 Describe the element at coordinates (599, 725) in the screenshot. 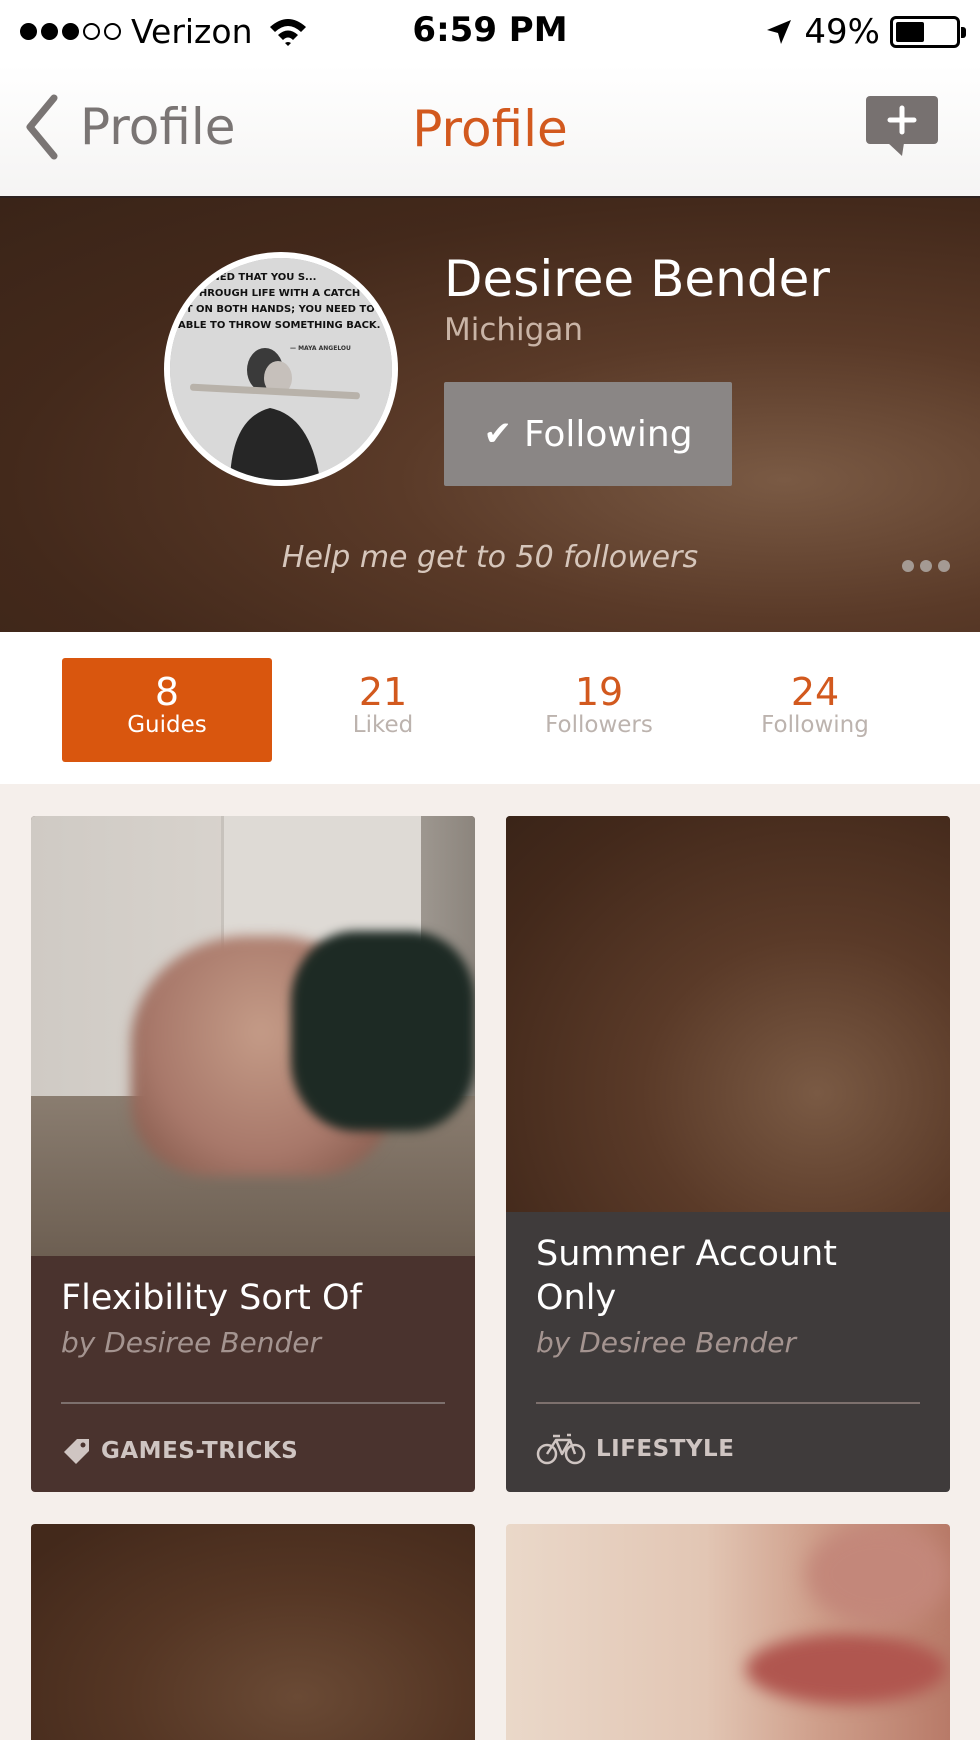

I see `stat-label: Followers` at that location.